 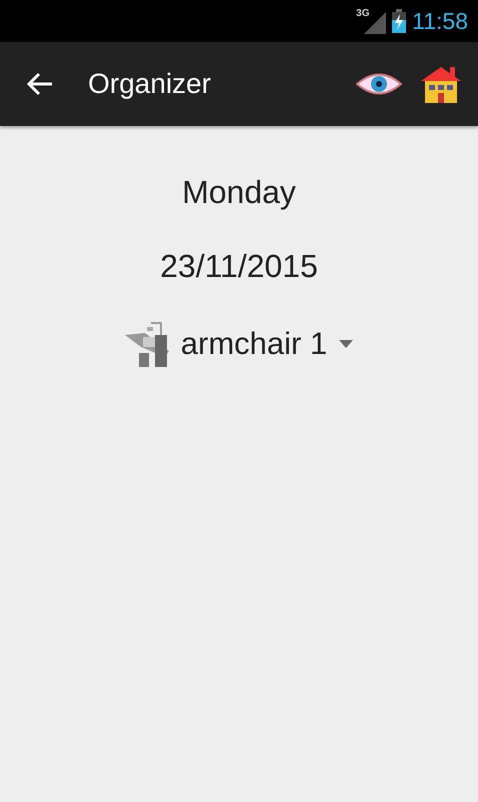 I want to click on back-arrow-icon, so click(x=40, y=84).